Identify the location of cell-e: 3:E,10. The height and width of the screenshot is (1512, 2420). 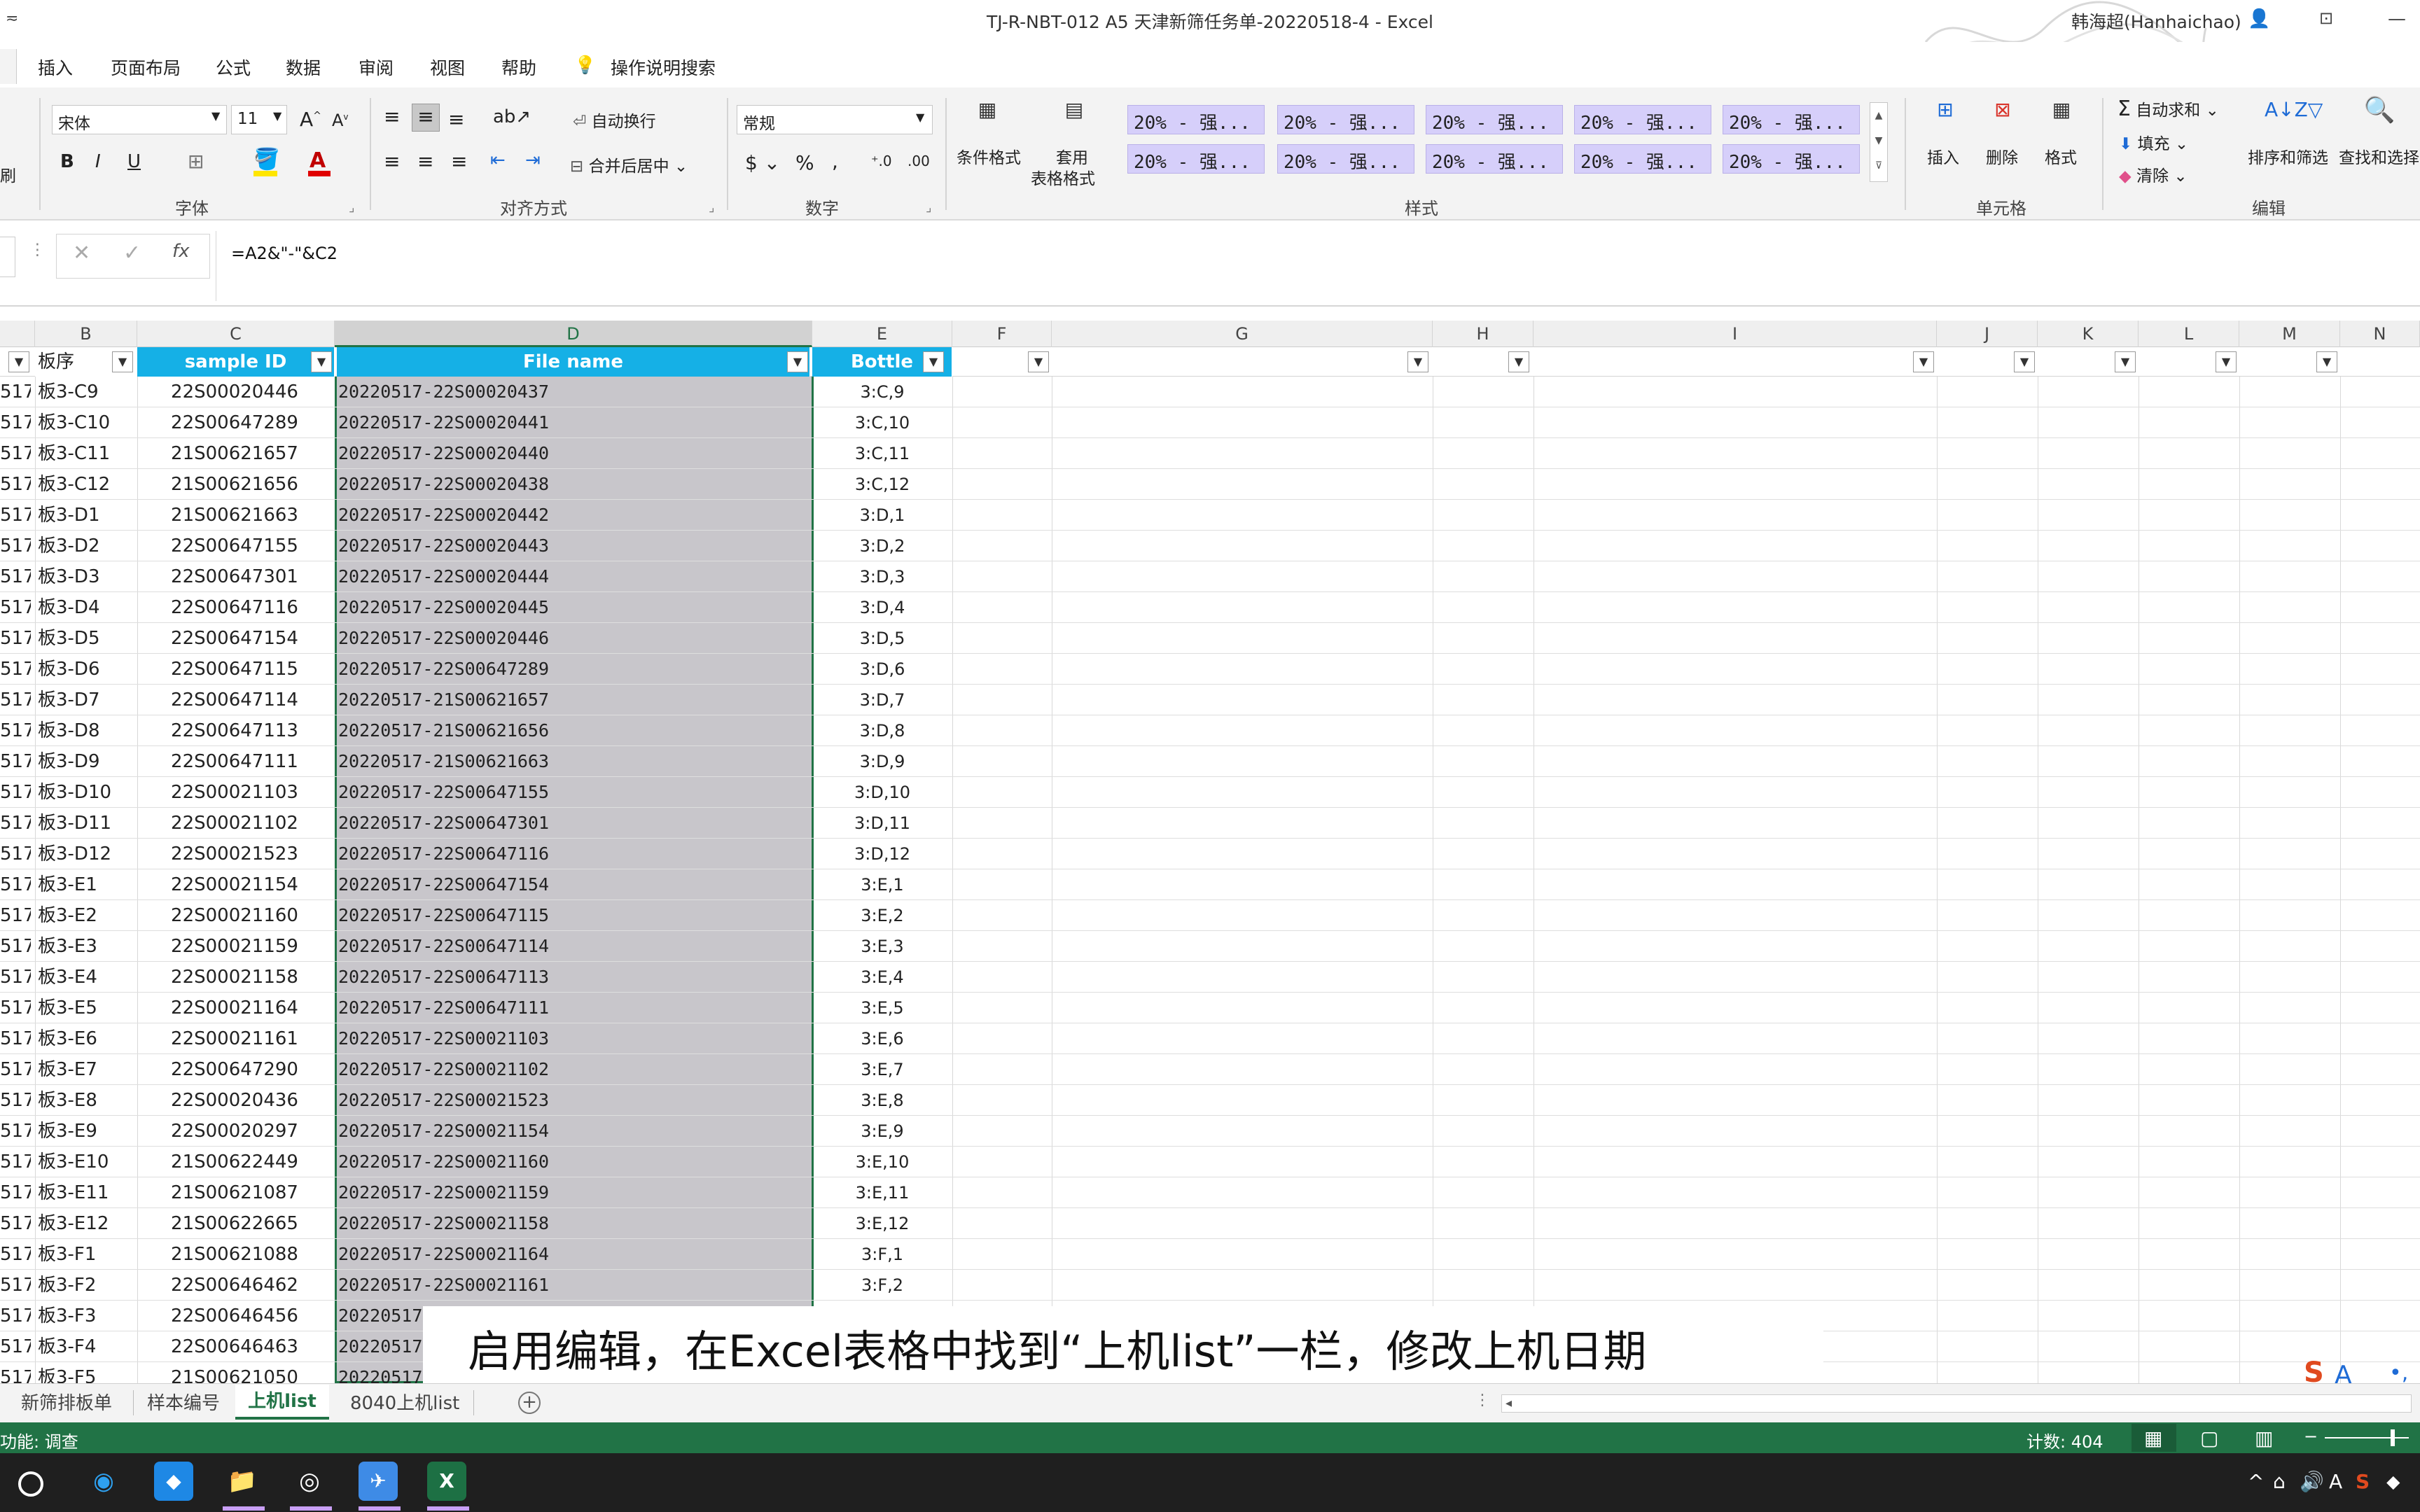
(882, 1162).